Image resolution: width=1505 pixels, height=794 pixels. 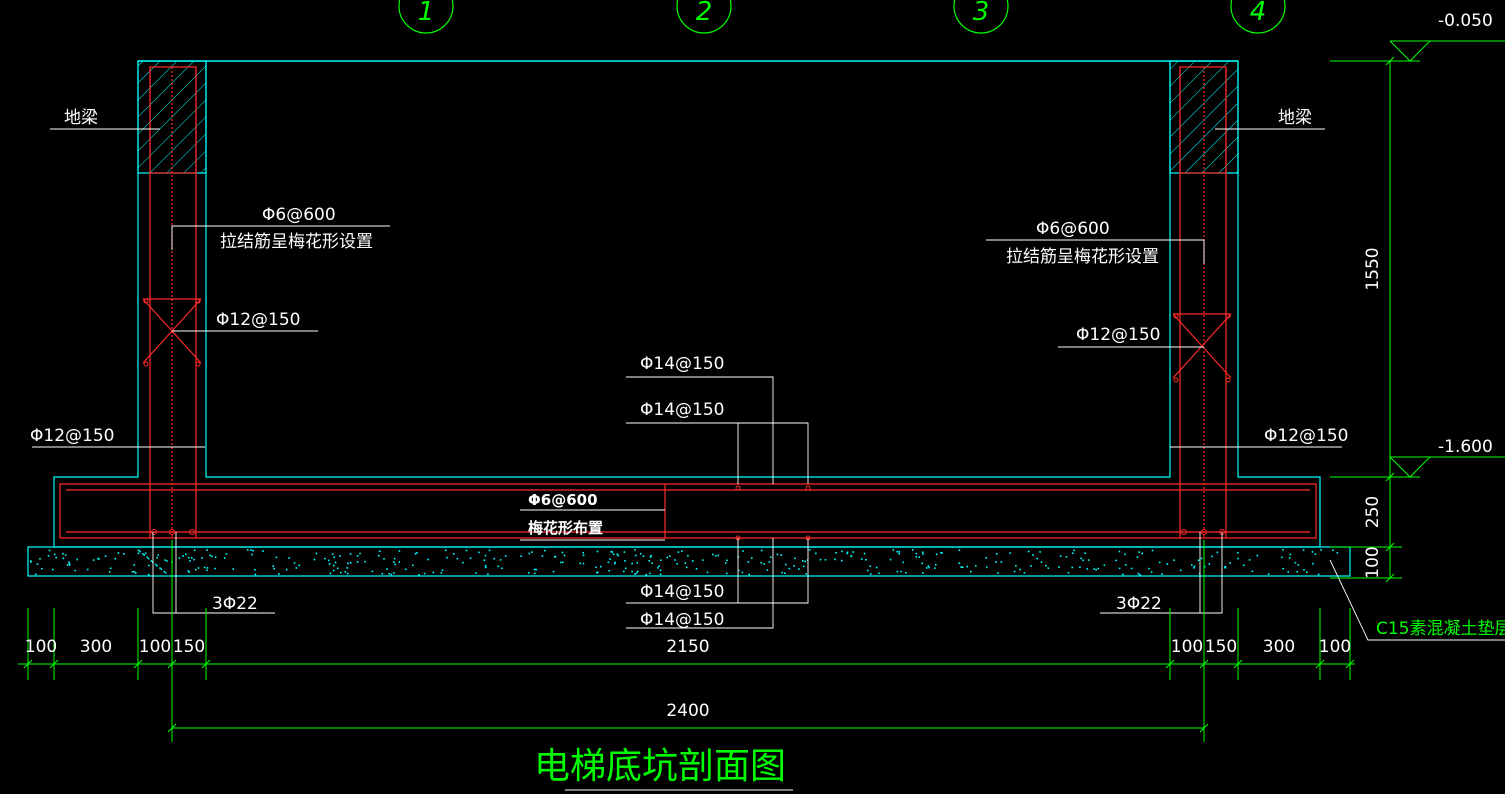 I want to click on tie-note-right: 拉结筋呈梅花形设置, so click(x=1082, y=257).